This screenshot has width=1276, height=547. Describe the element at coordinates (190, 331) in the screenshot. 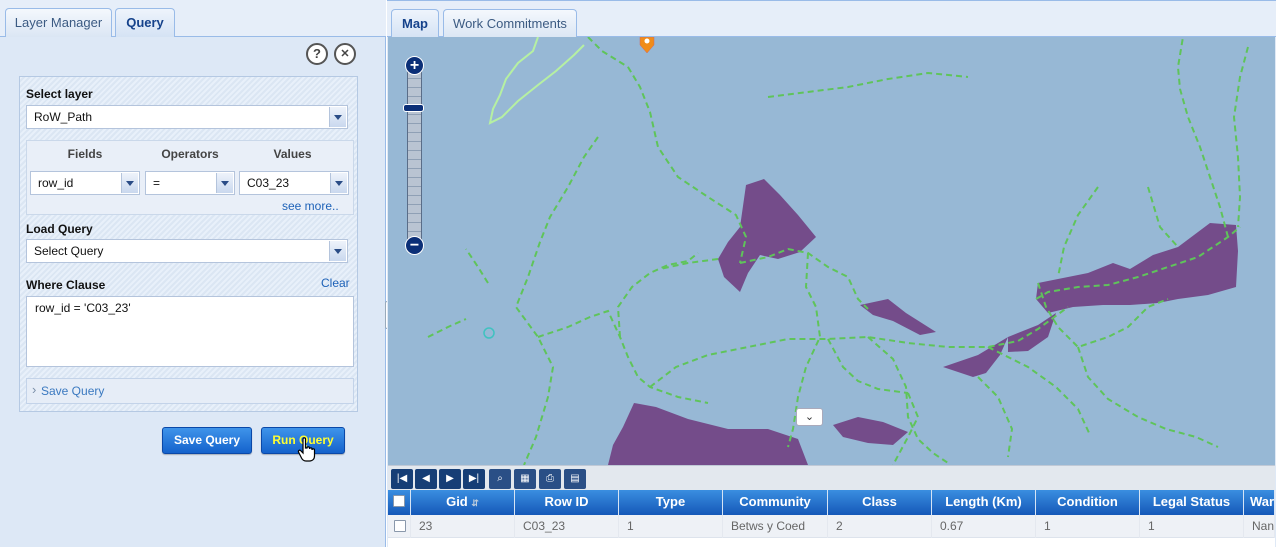

I see `where-clause-input: row_id = 'C03_23'` at that location.